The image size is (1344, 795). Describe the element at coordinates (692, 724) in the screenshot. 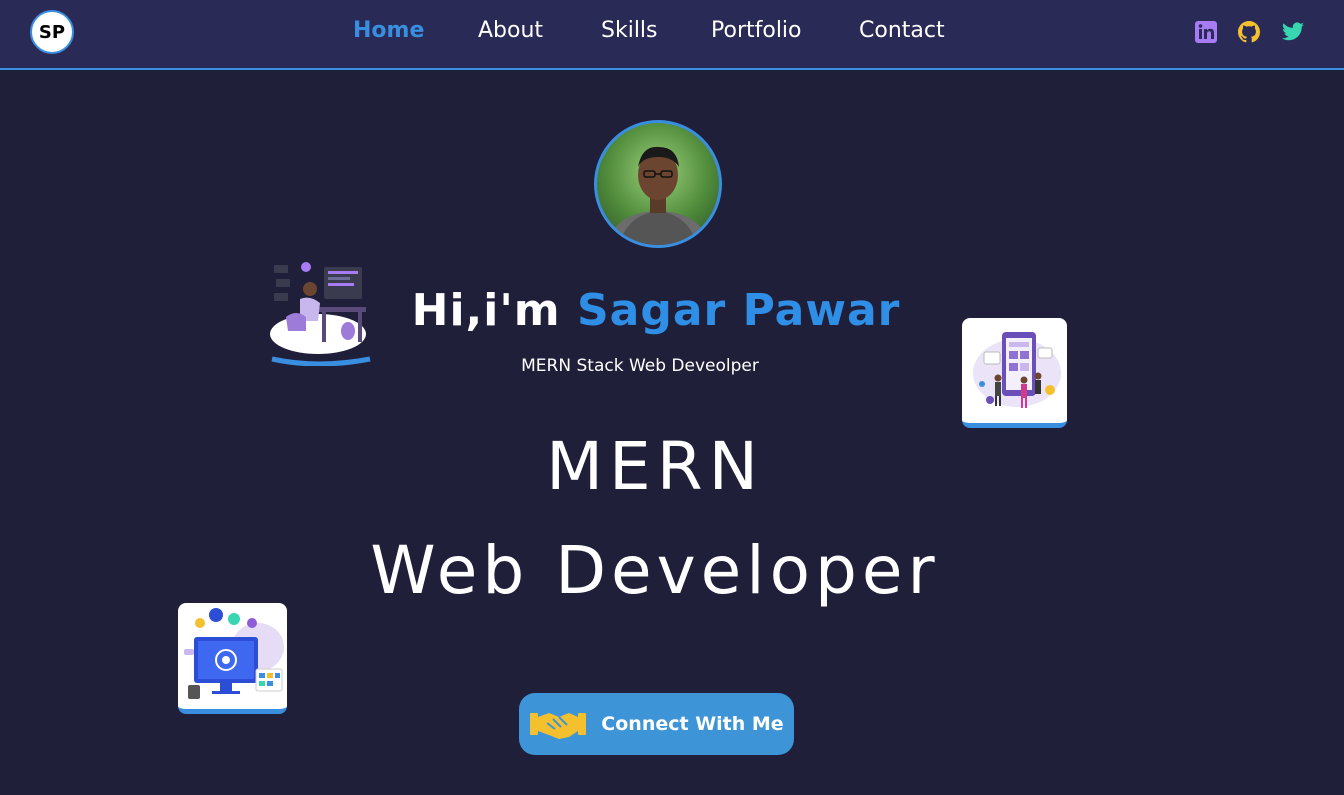

I see `connect-button-label: Connect With Me` at that location.